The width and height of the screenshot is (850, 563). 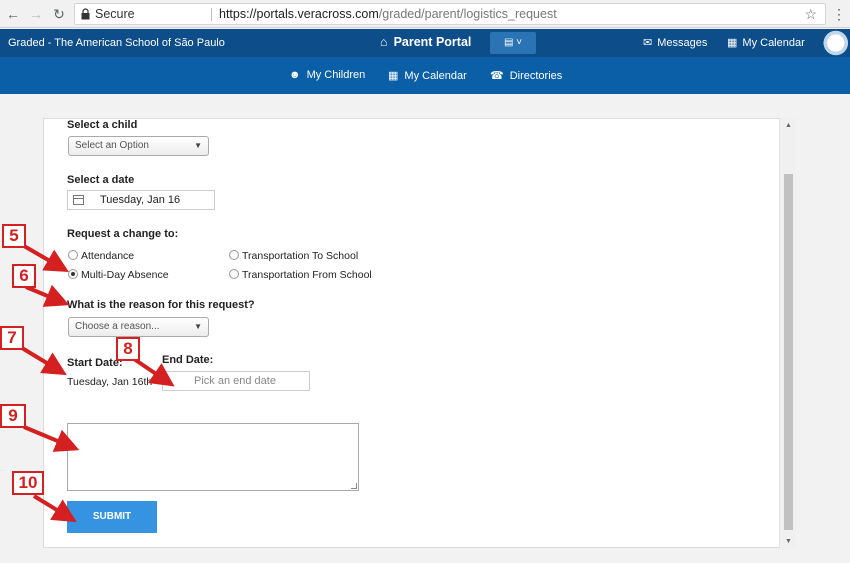 I want to click on annotation-marker-8: 8, so click(x=128, y=349).